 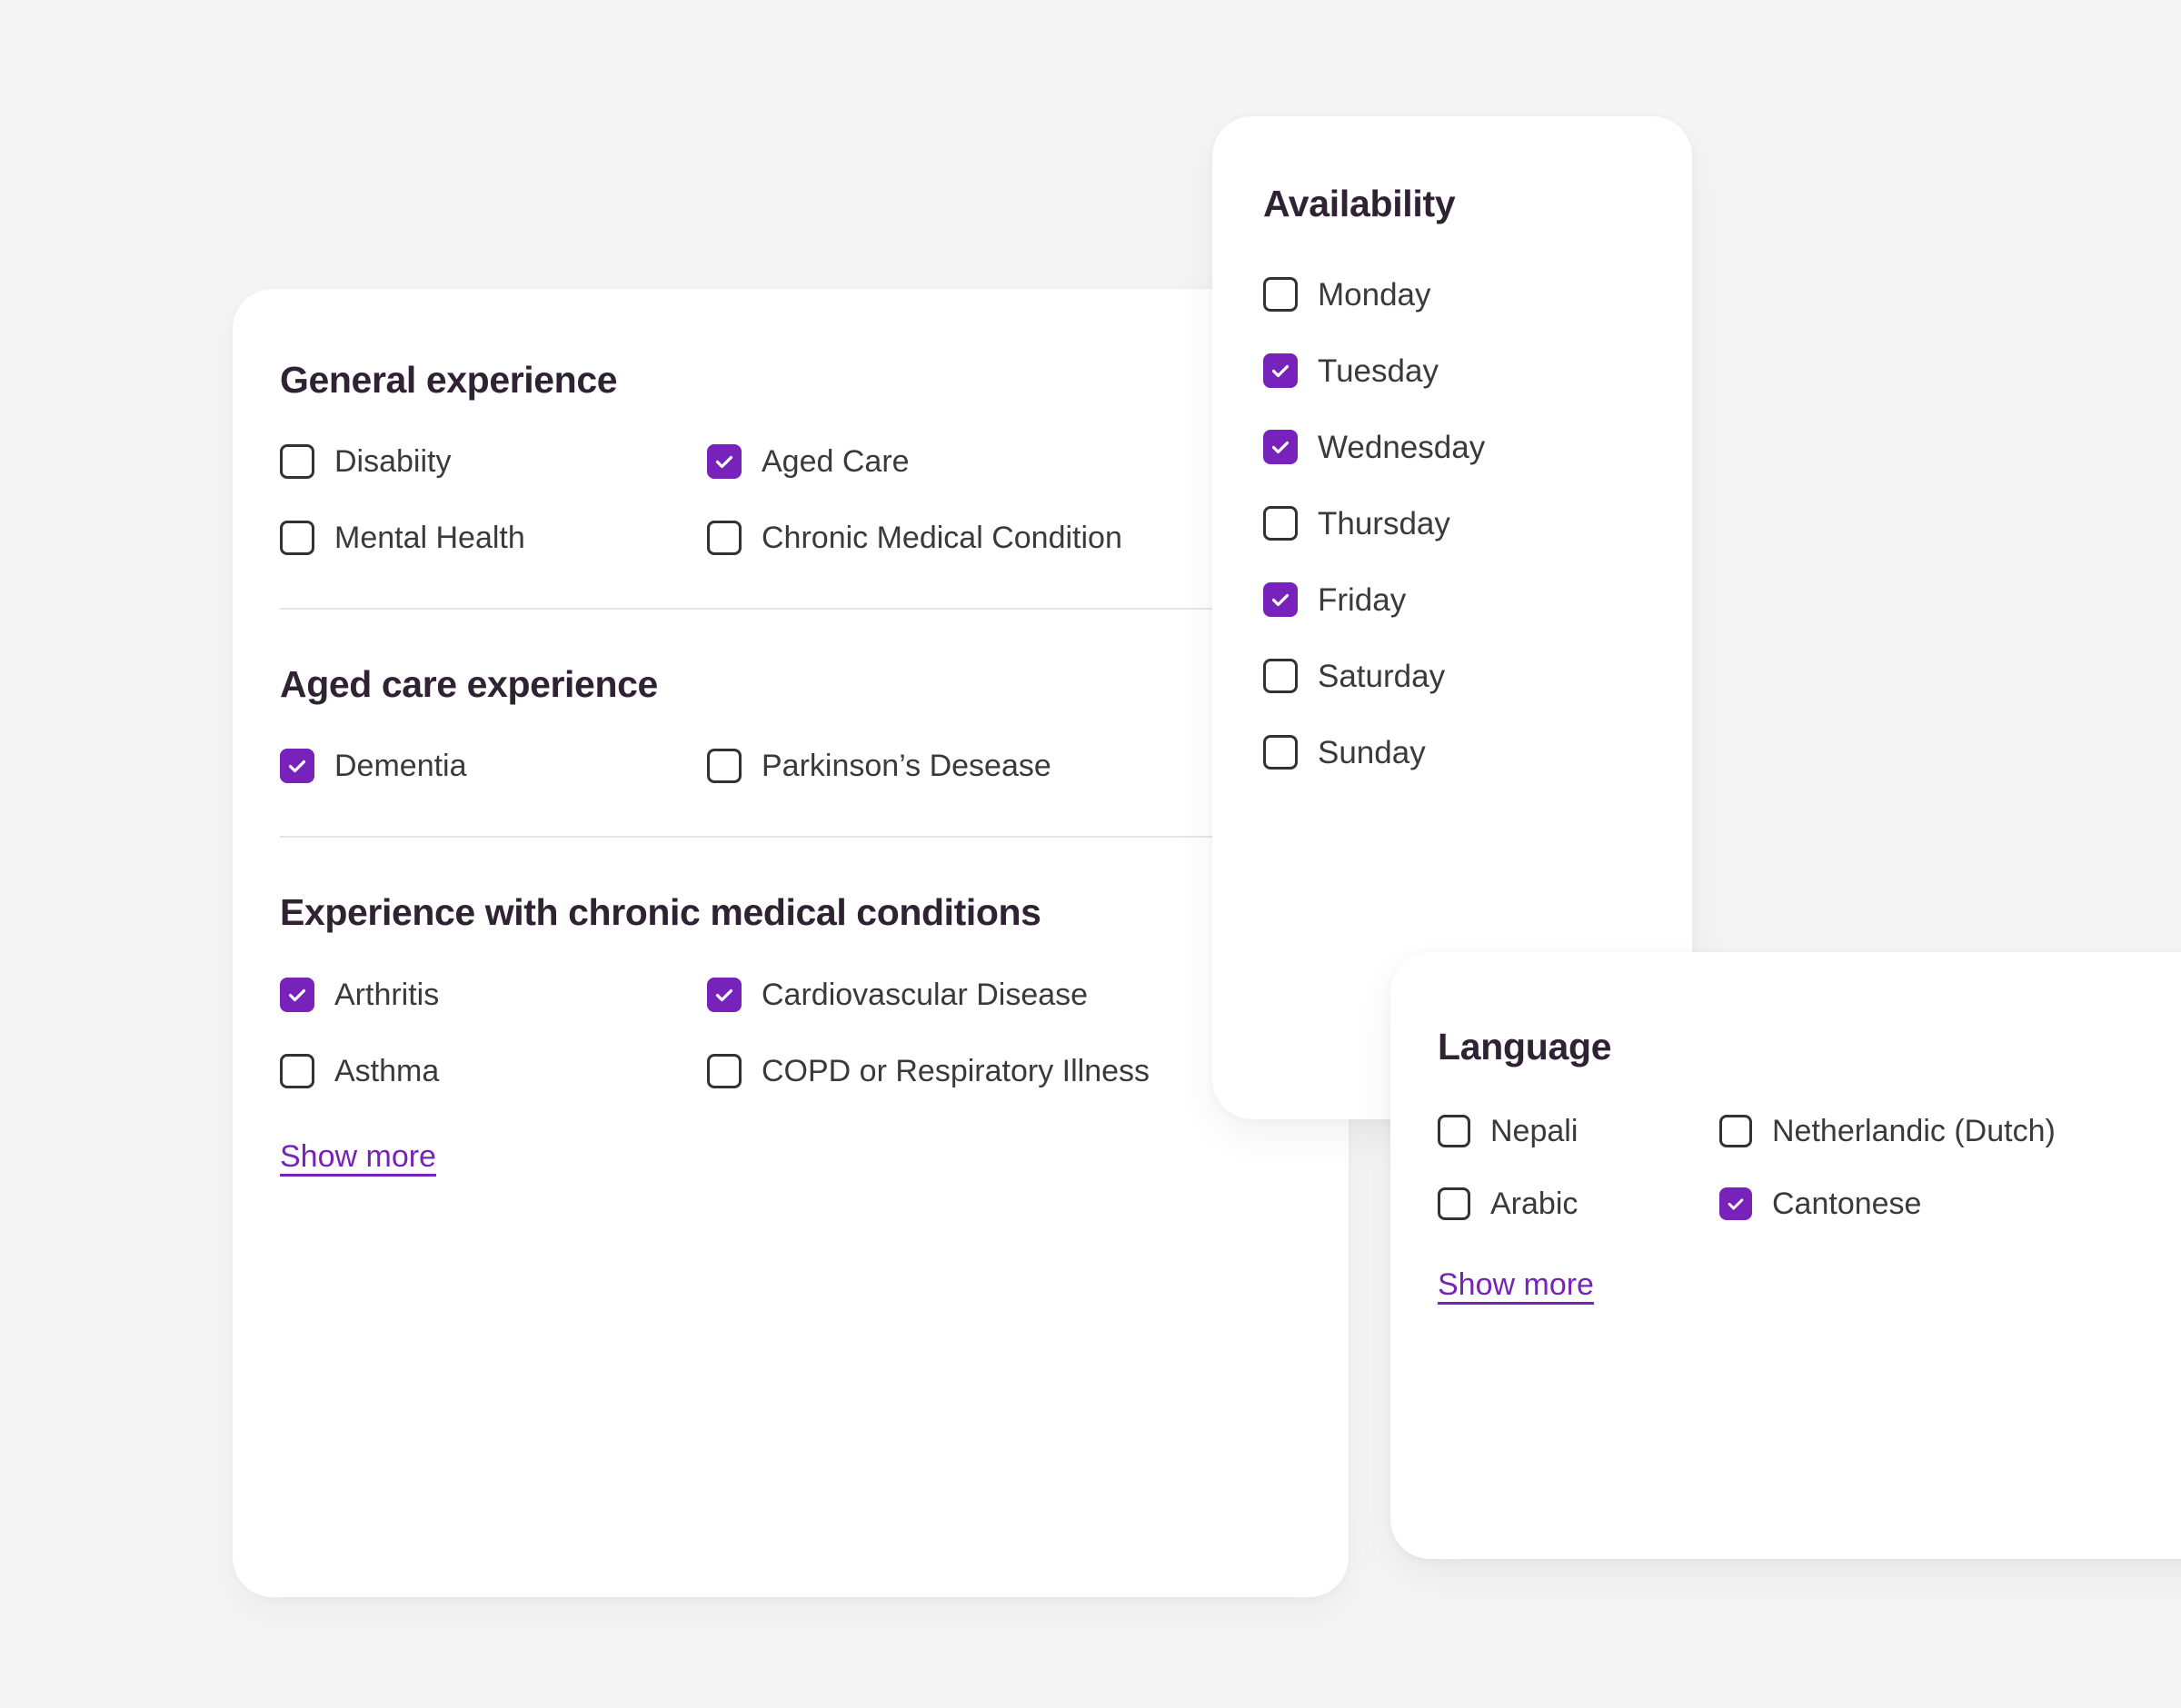 I want to click on checkbox-label: Parkinson’s Desease, so click(x=906, y=766).